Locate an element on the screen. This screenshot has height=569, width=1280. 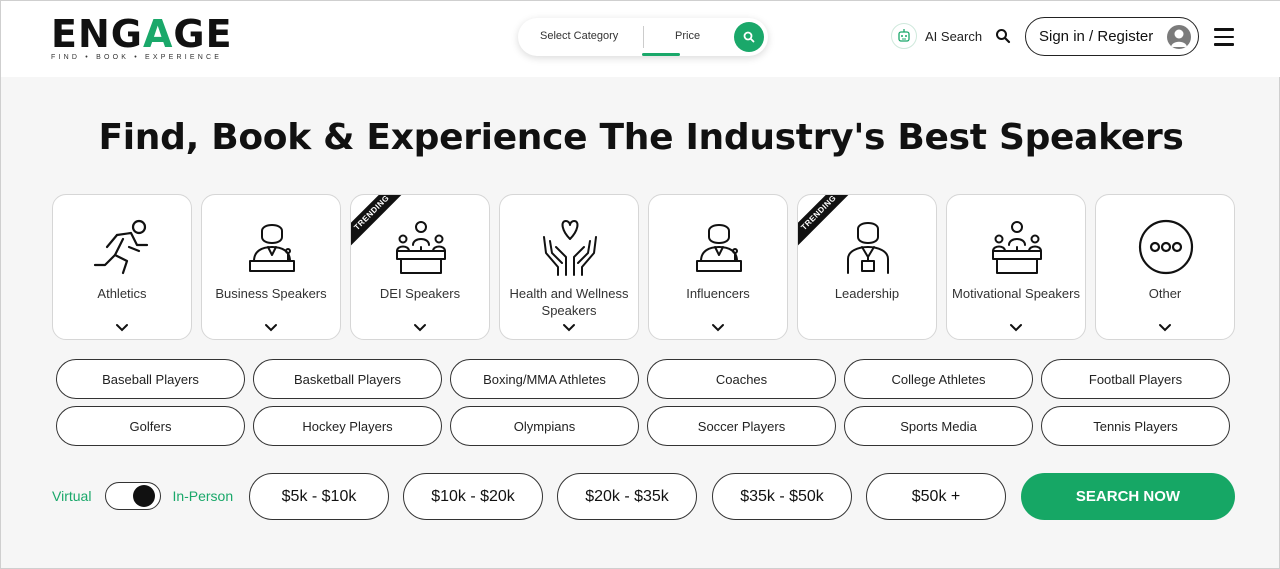
category-label: Leadership is located at coordinates (867, 293).